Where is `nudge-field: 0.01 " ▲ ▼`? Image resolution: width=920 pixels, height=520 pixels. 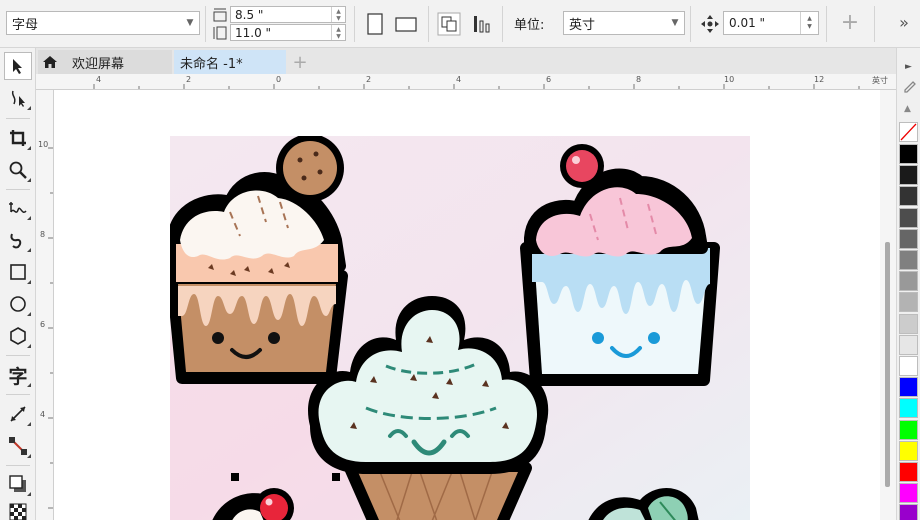
nudge-field: 0.01 " ▲ ▼ is located at coordinates (771, 23).